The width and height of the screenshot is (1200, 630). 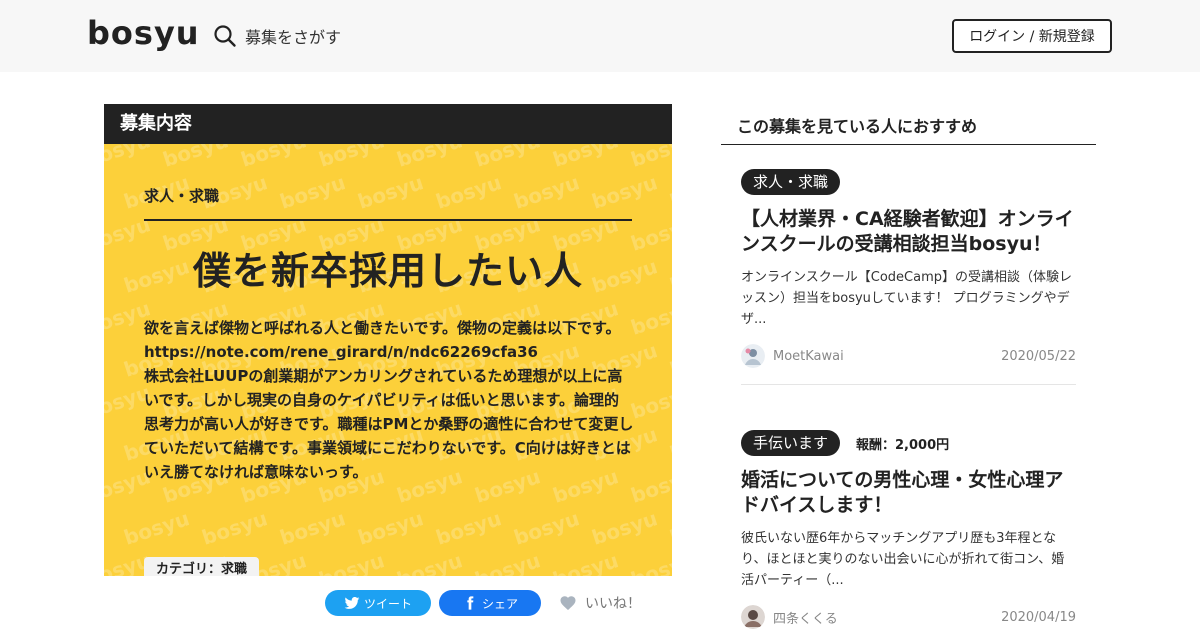 I want to click on card-separator, so click(x=908, y=384).